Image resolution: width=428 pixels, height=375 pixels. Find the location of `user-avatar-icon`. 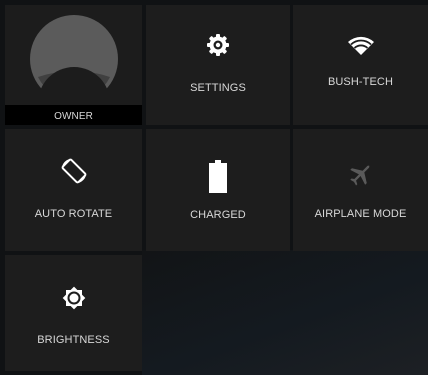

user-avatar-icon is located at coordinates (73, 60).